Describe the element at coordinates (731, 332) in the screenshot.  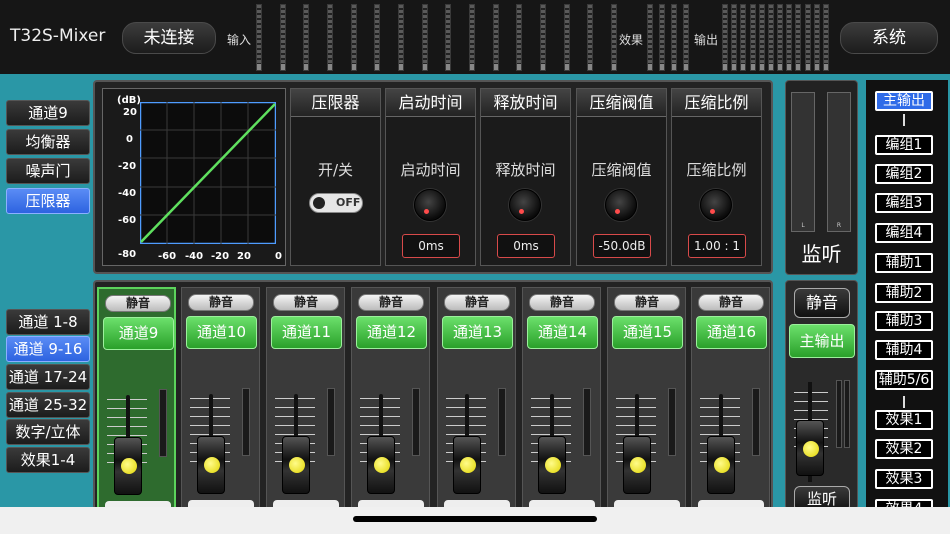
I see `channel-name-button: 通道16` at that location.